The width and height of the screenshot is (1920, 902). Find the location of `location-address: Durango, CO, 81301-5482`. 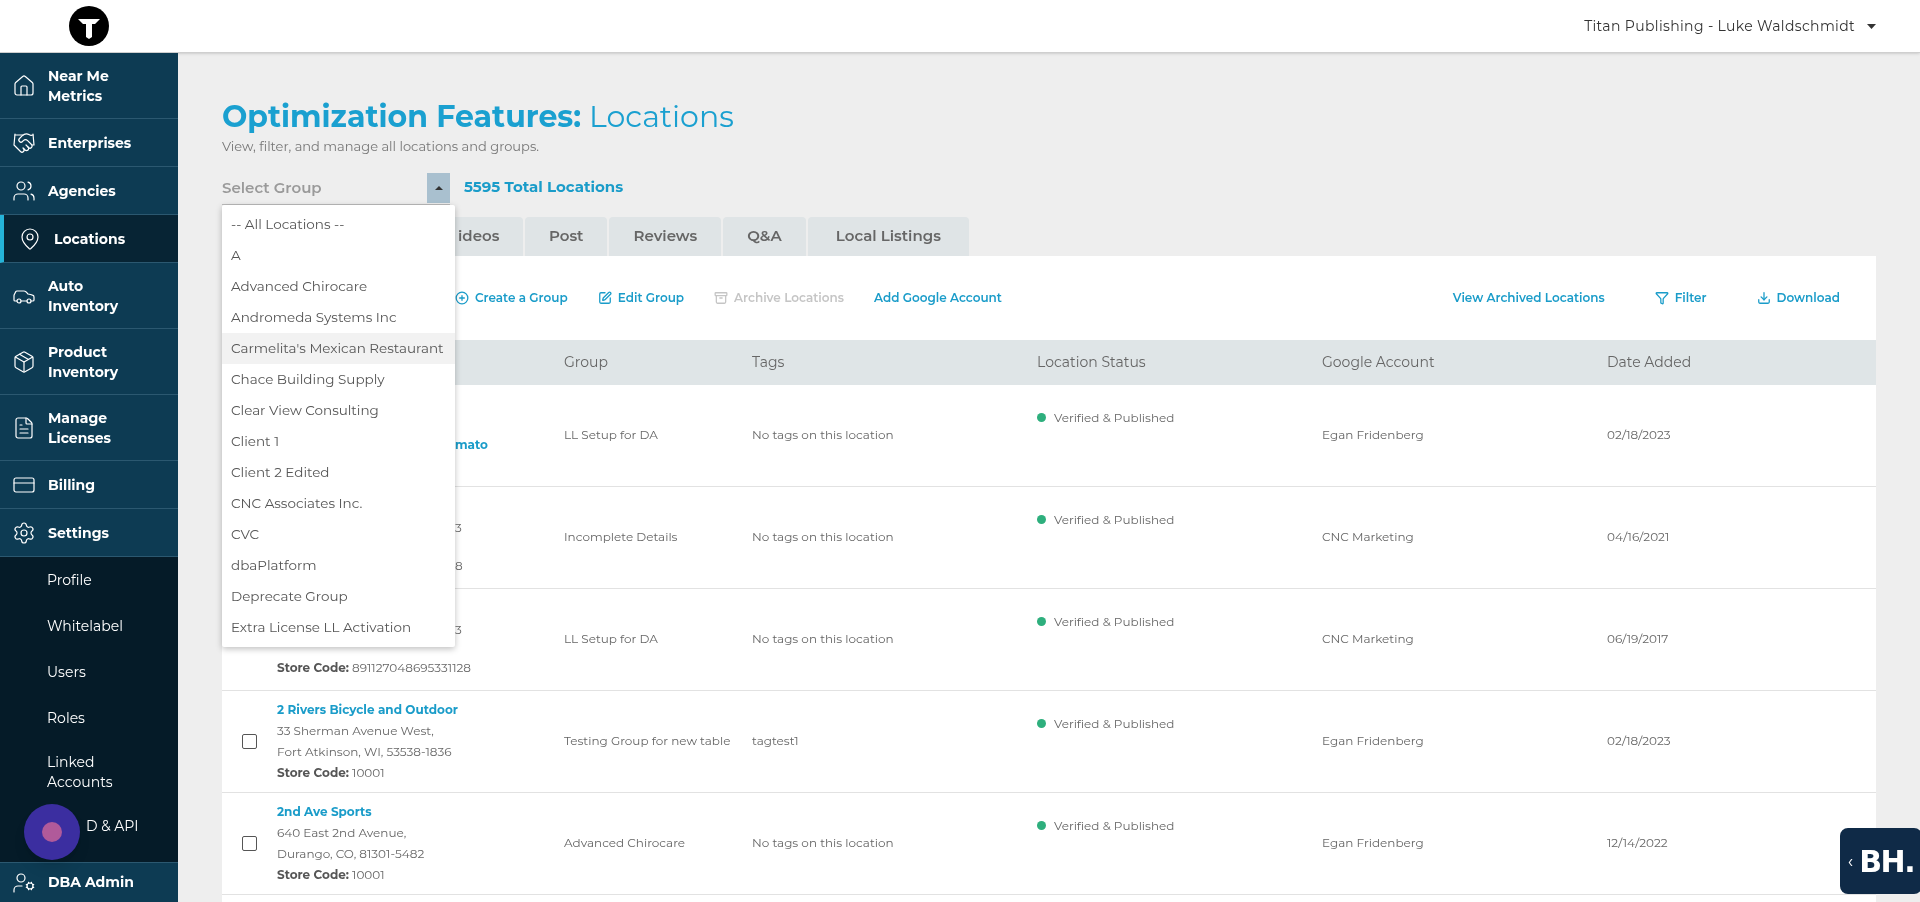

location-address: Durango, CO, 81301-5482 is located at coordinates (351, 853).